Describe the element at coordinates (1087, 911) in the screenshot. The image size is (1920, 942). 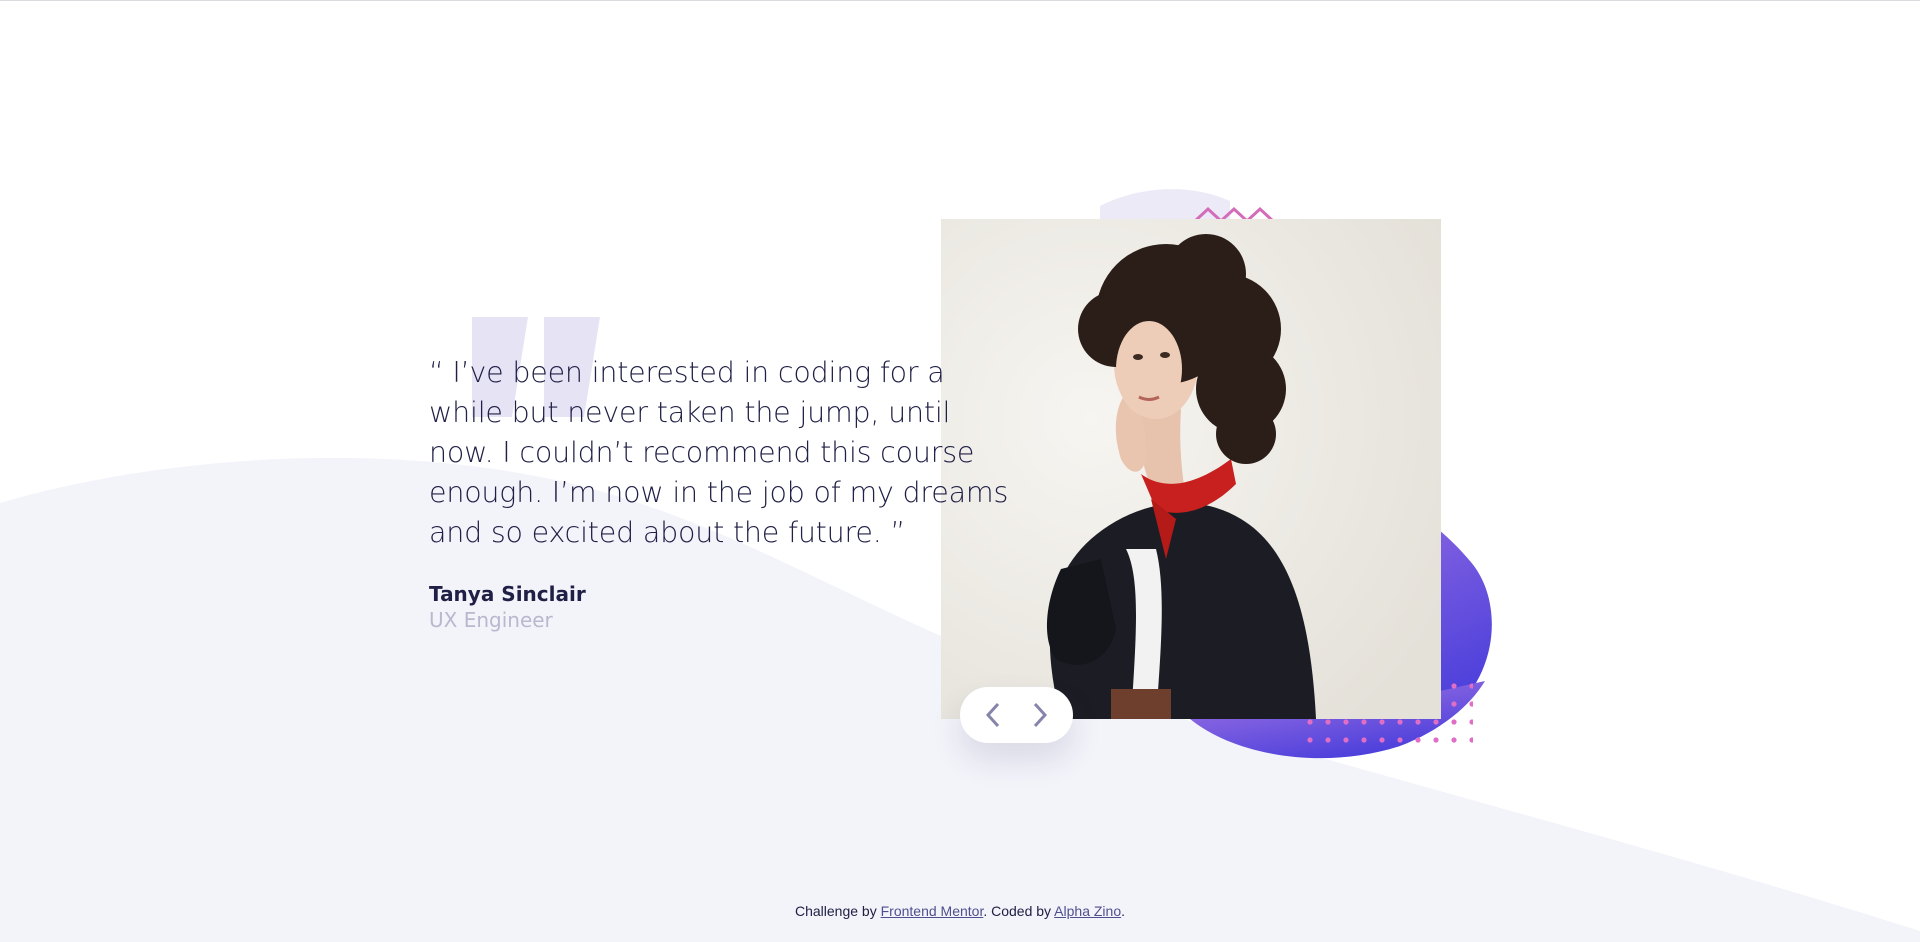
I see `author-link: Alpha Zino` at that location.